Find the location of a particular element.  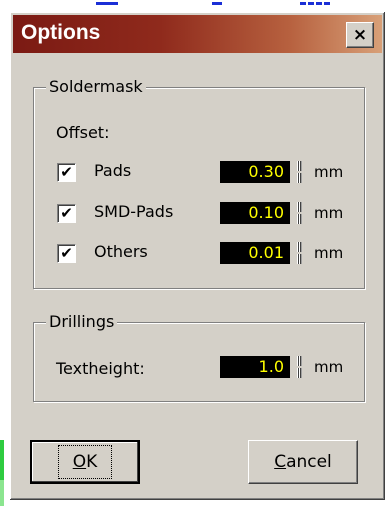

dialog-title: Options is located at coordinates (61, 32).